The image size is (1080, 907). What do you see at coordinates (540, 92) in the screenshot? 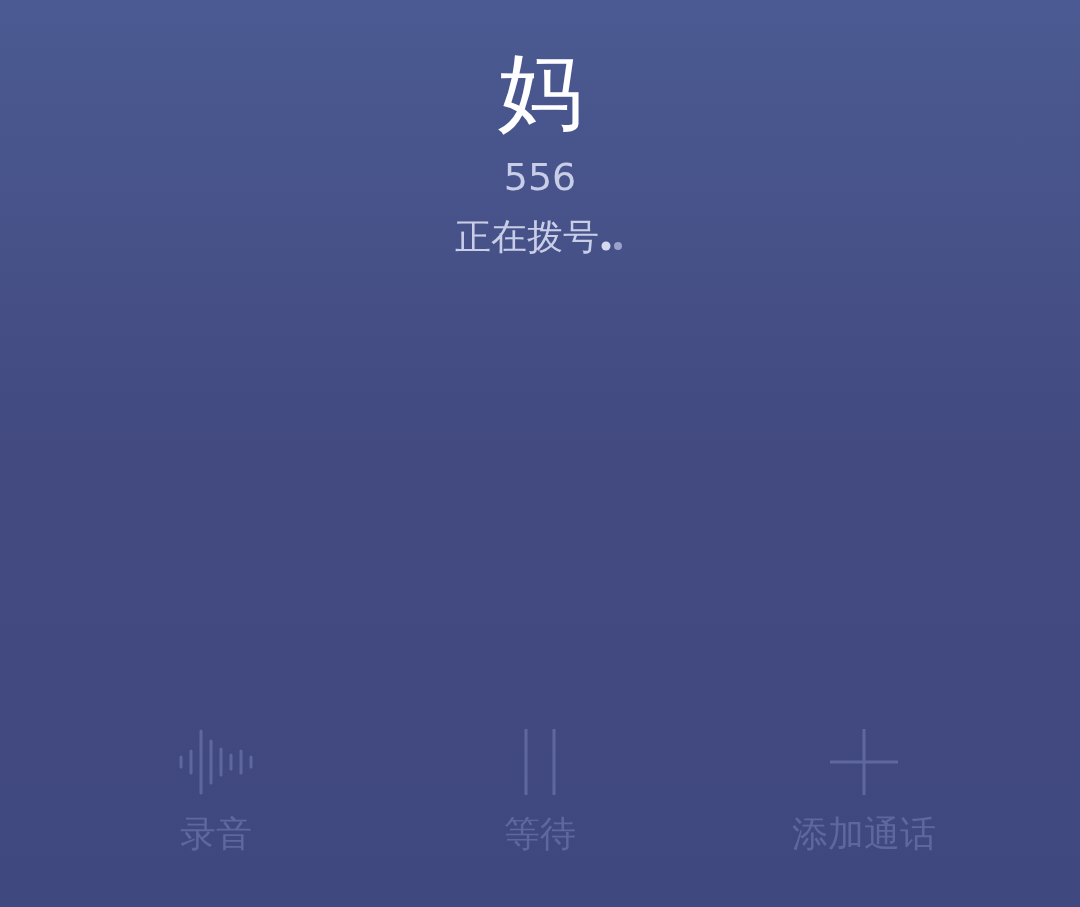
I see `contact-name: 妈` at bounding box center [540, 92].